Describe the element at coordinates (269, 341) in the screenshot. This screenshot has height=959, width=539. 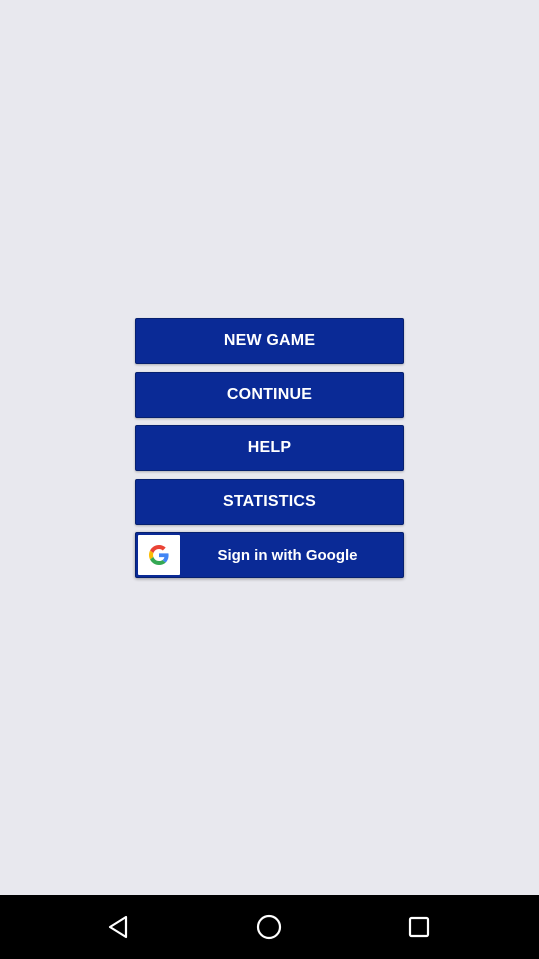
I see `new-game-button: NEW GAME` at that location.